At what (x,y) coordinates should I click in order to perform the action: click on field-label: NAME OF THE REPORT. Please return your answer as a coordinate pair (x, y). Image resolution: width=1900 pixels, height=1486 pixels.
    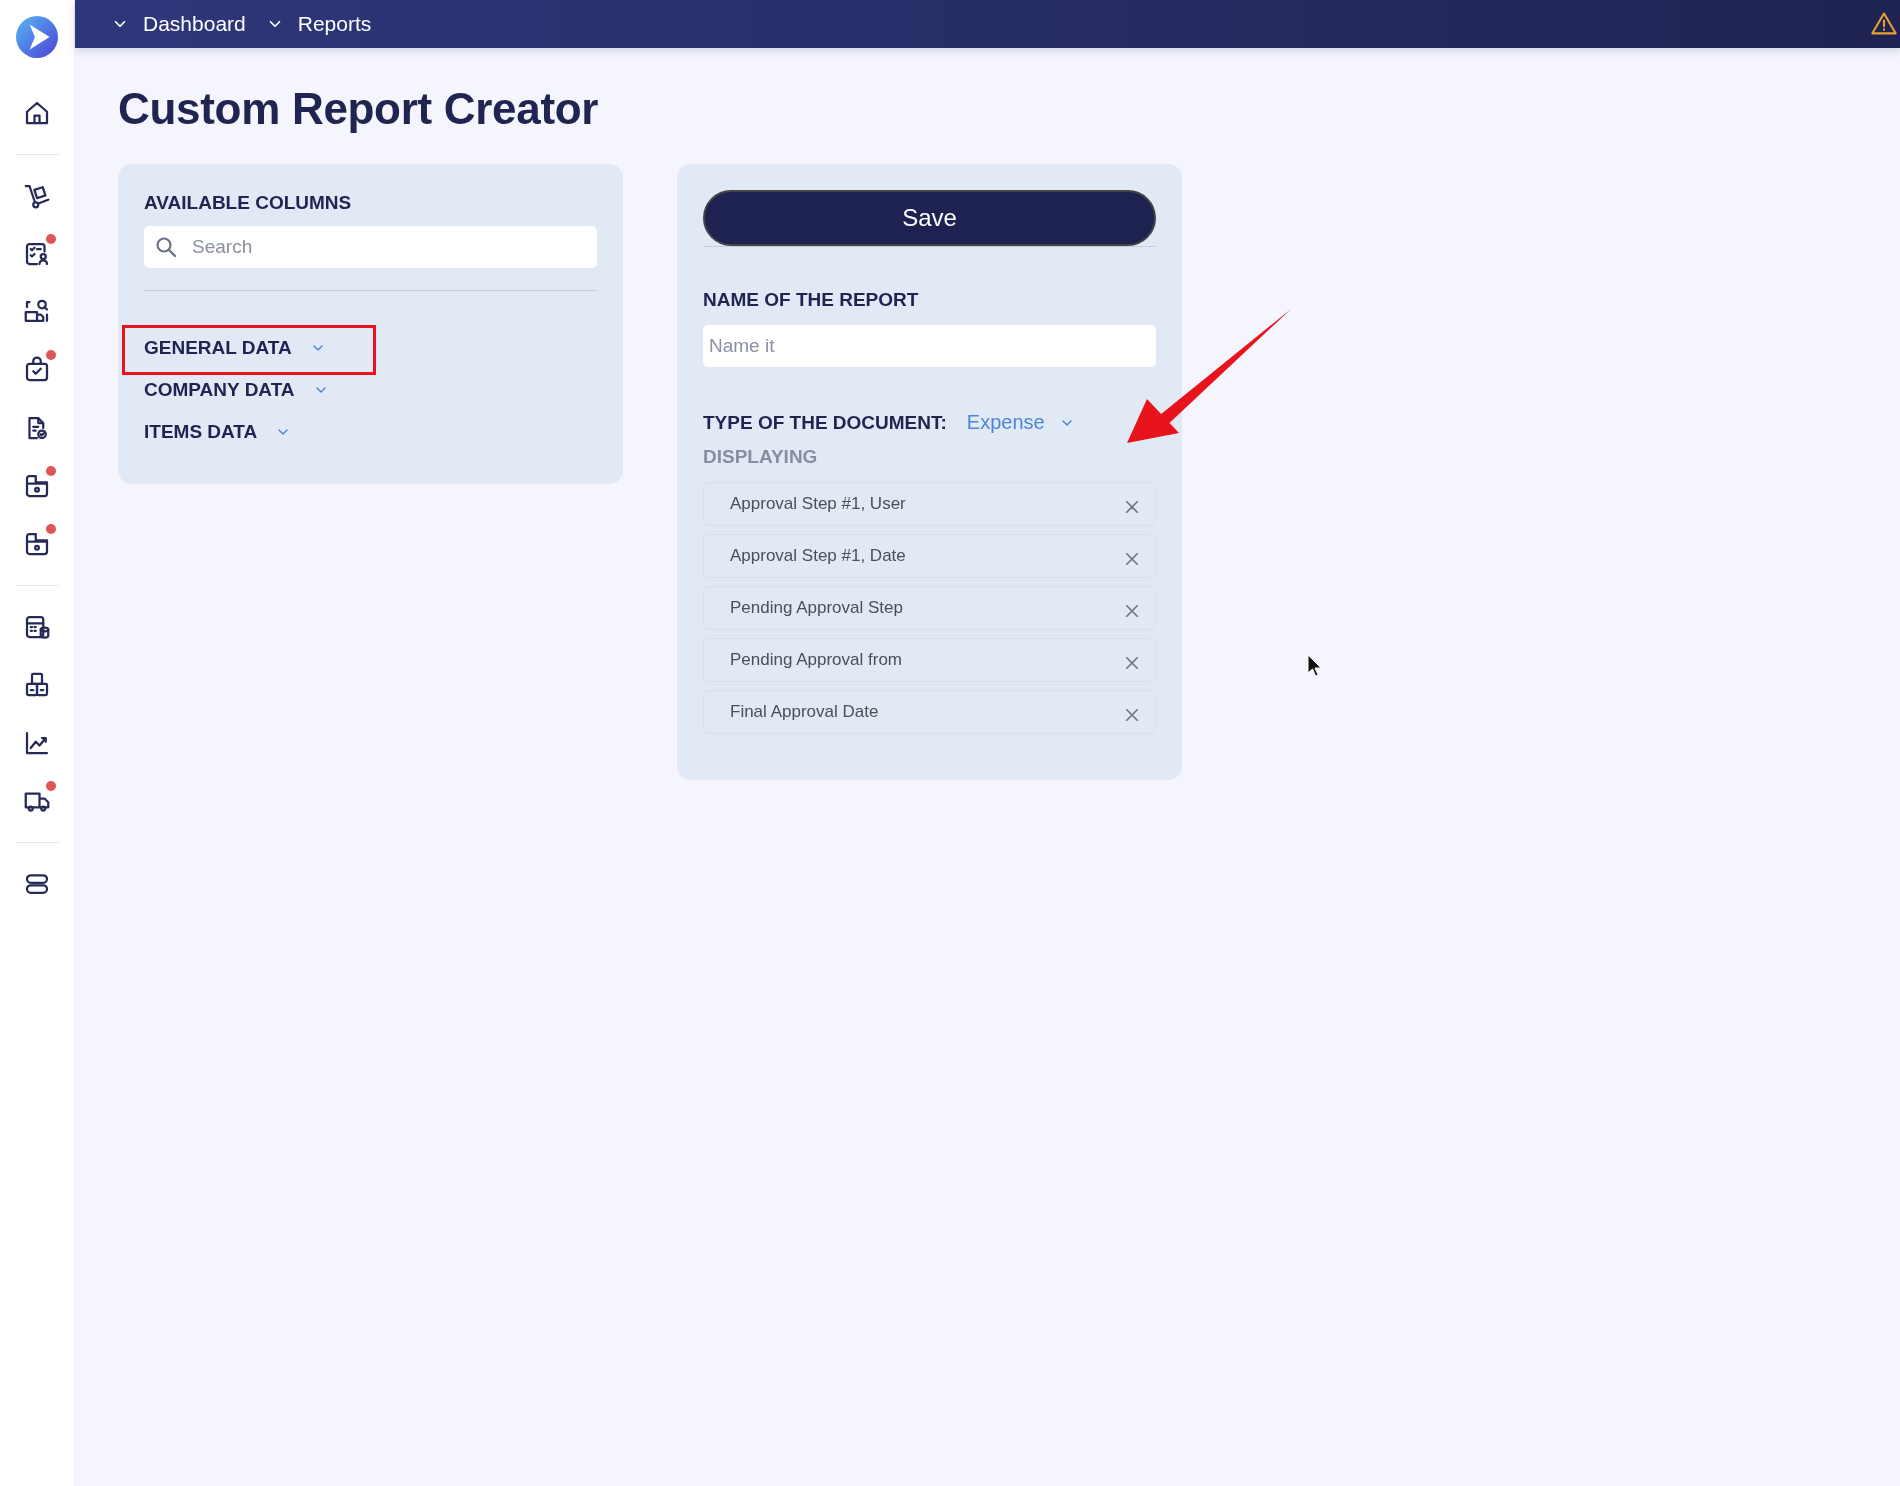
    Looking at the image, I should click on (811, 300).